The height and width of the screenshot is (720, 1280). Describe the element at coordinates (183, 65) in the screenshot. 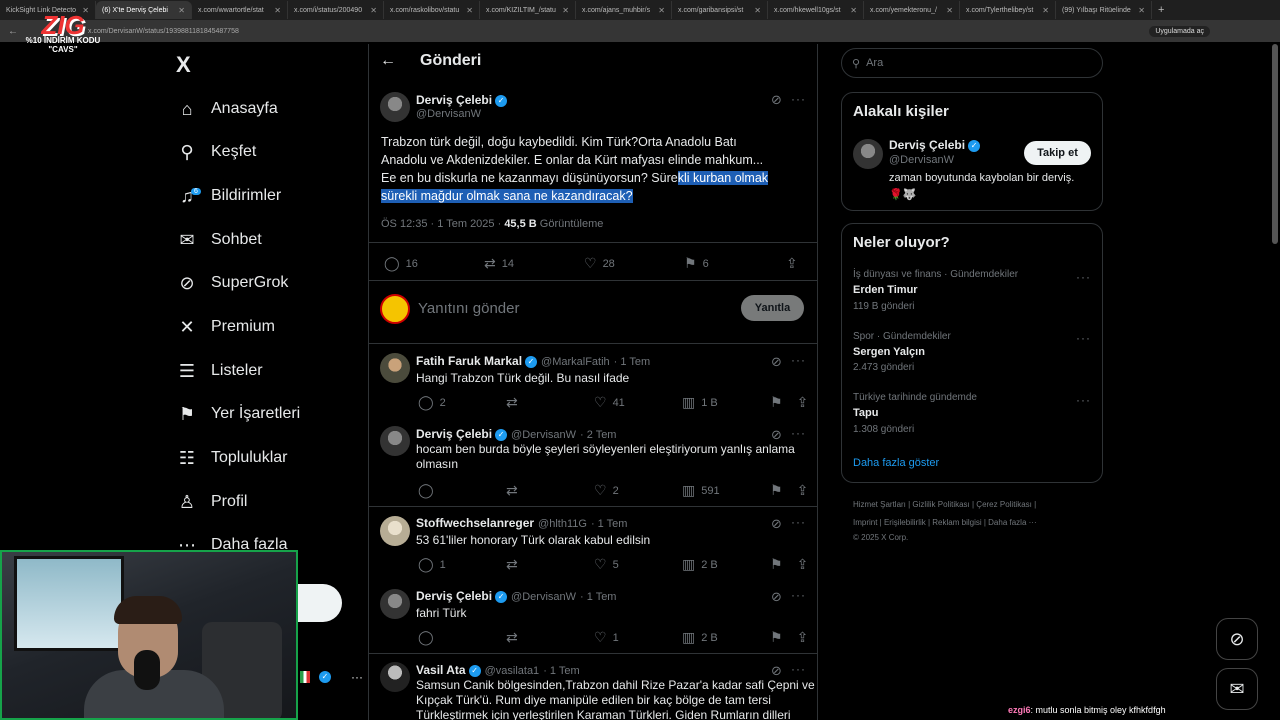

I see `x-logo: X` at that location.